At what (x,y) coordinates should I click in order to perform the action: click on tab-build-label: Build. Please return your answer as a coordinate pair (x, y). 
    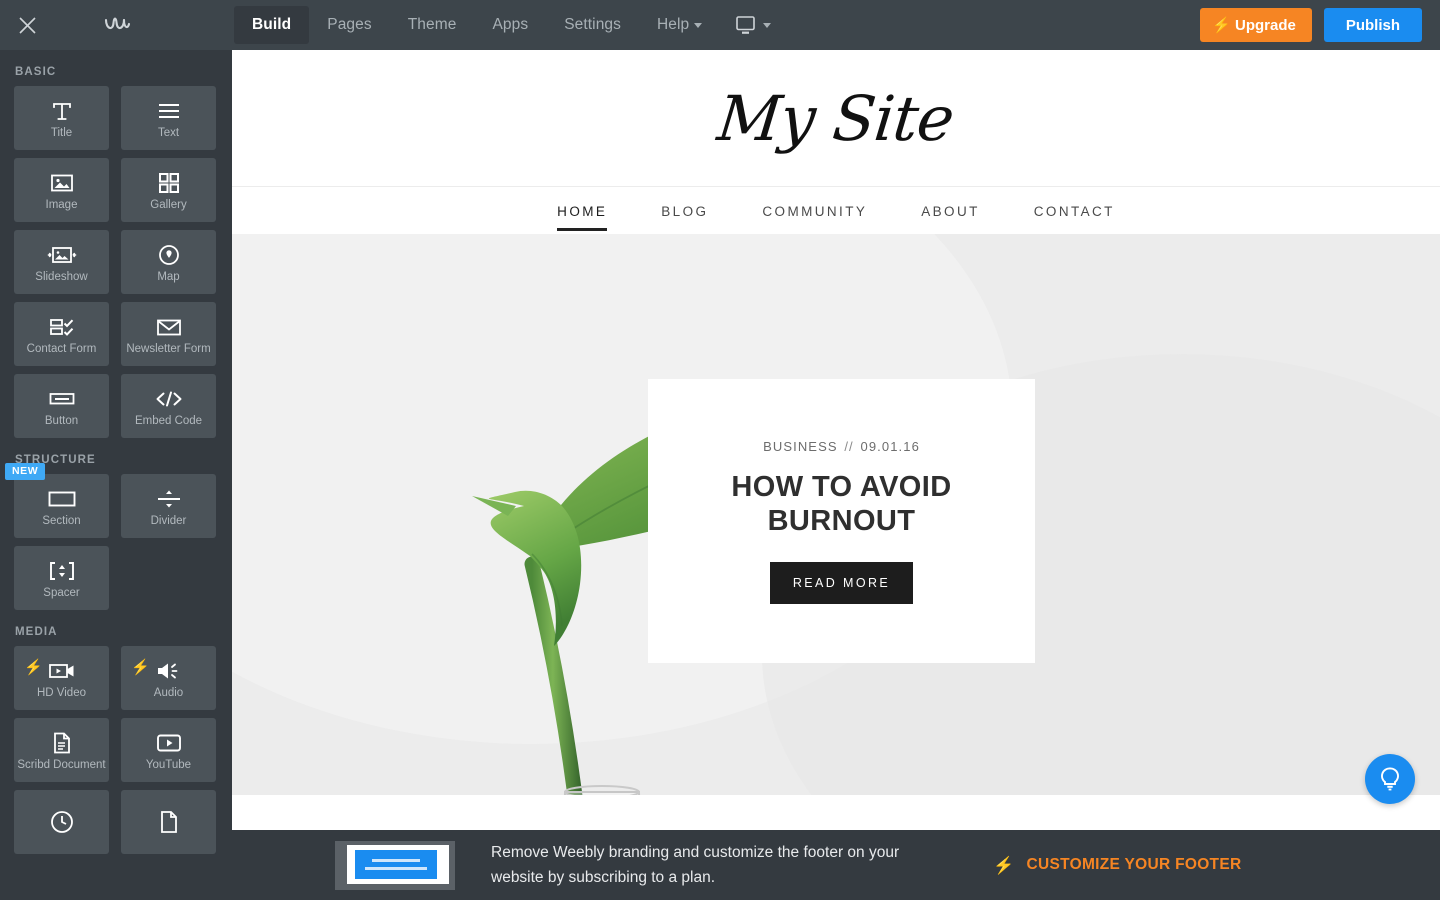
    Looking at the image, I should click on (272, 24).